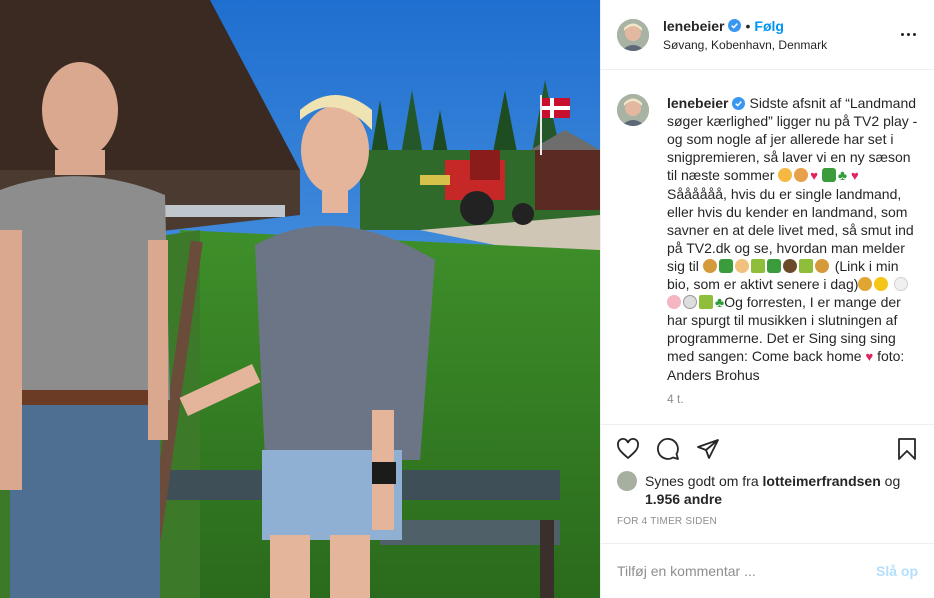 The width and height of the screenshot is (934, 598). I want to click on caption-time: 4 t., so click(792, 399).